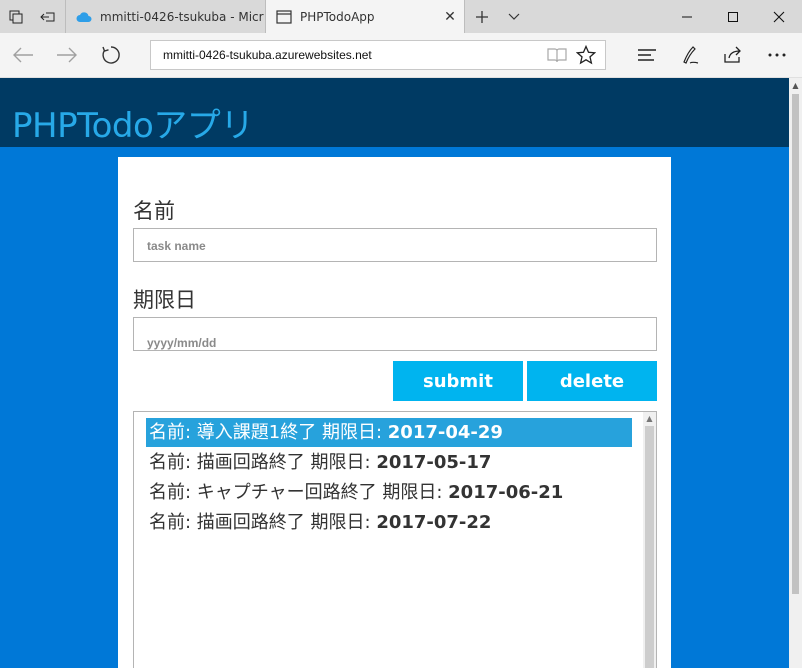  Describe the element at coordinates (182, 343) in the screenshot. I see `due-date-placeholder: yyyy/mm/dd` at that location.